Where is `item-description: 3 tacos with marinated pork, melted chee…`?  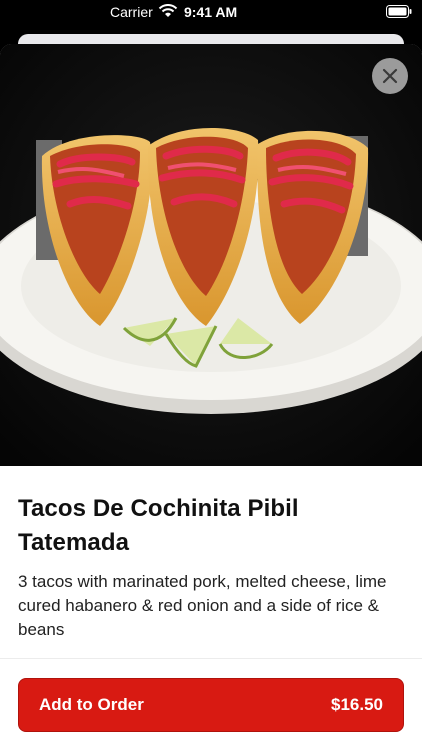
item-description: 3 tacos with marinated pork, melted chee… is located at coordinates (202, 605).